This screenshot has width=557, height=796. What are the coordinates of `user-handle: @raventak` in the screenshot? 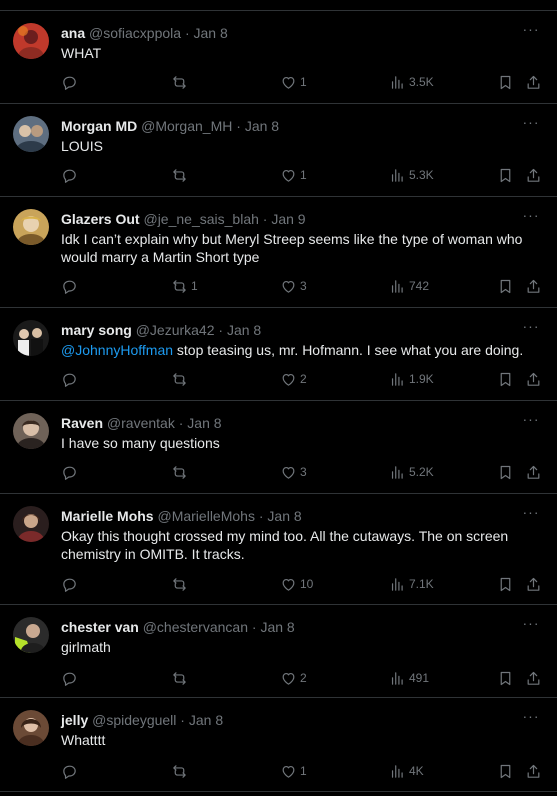 It's located at (141, 423).